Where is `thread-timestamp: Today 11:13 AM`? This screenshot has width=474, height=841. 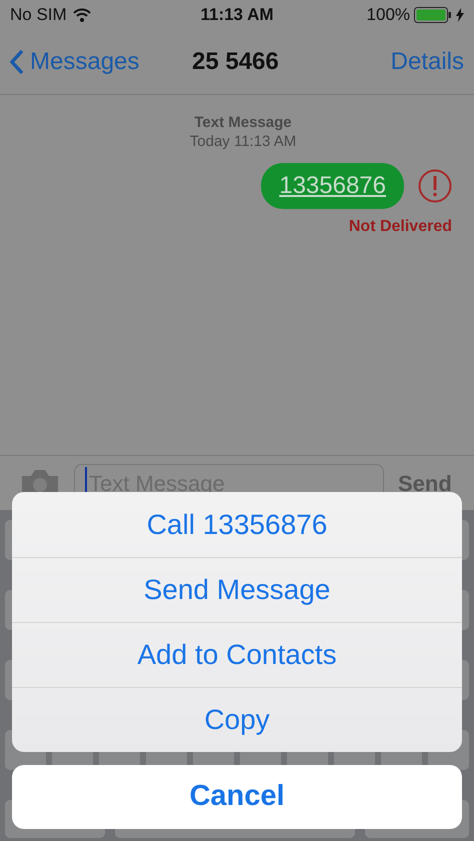 thread-timestamp: Today 11:13 AM is located at coordinates (243, 141).